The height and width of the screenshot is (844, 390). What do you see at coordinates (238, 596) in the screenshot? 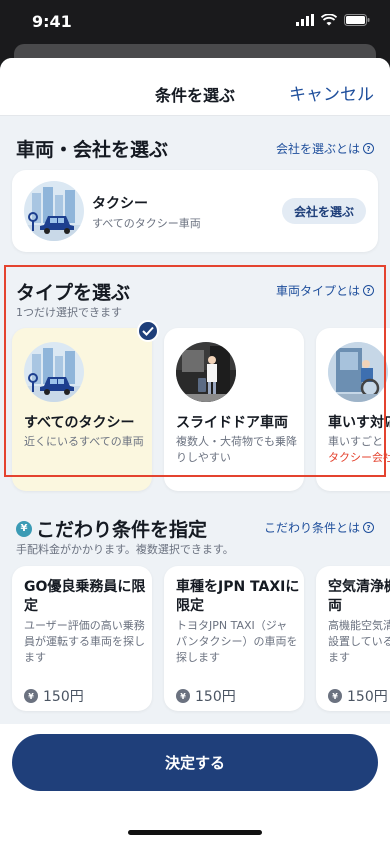
I see `pref-card-title: 車種をJPN TAXIに限定` at bounding box center [238, 596].